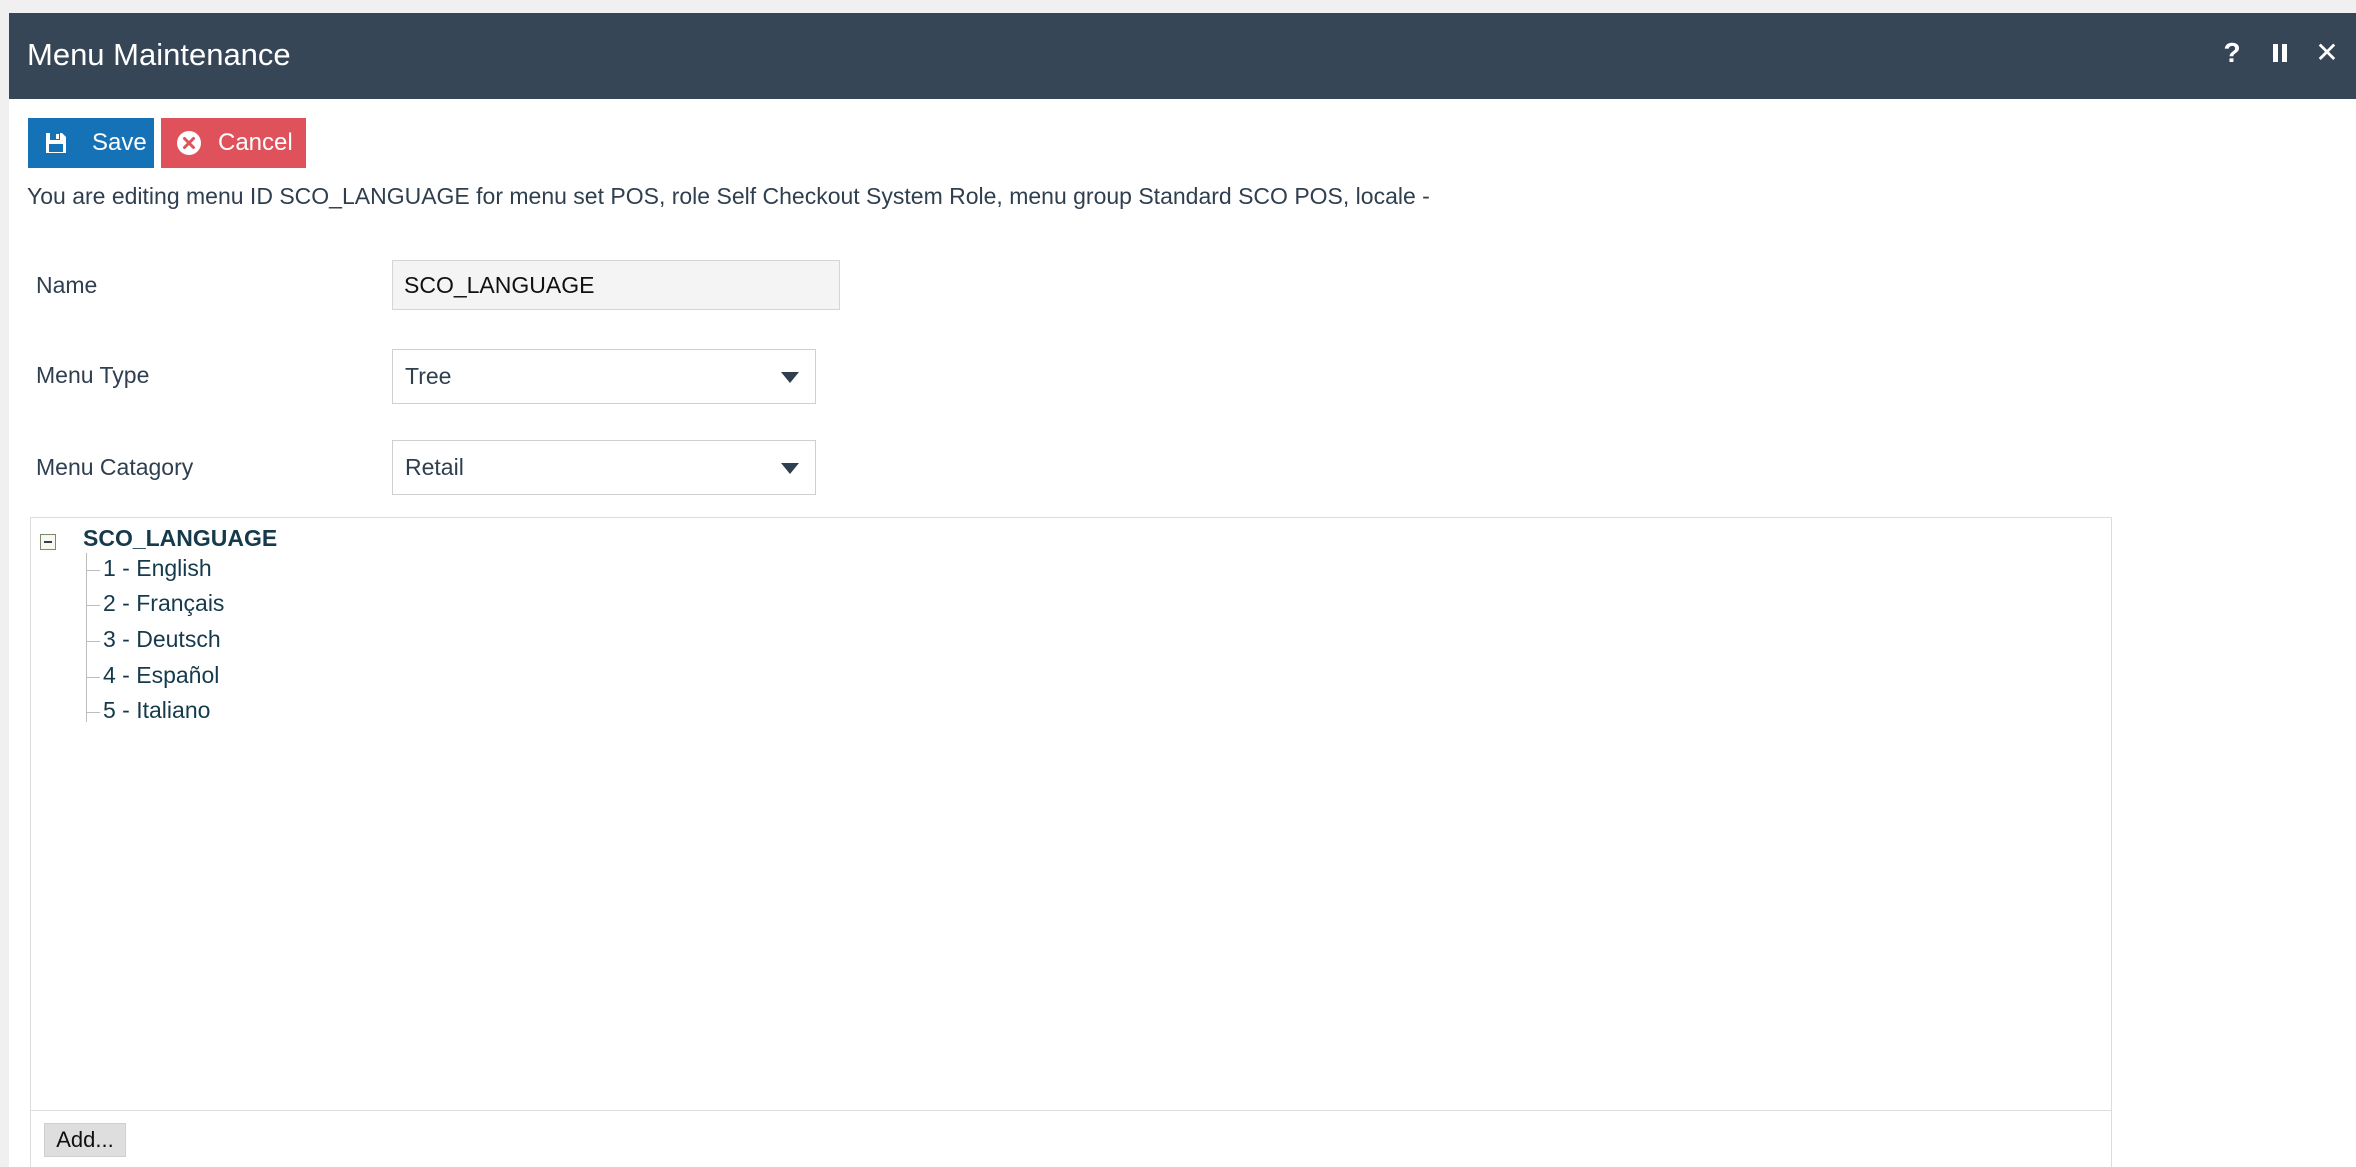  I want to click on menu-category-select: Retail, so click(604, 467).